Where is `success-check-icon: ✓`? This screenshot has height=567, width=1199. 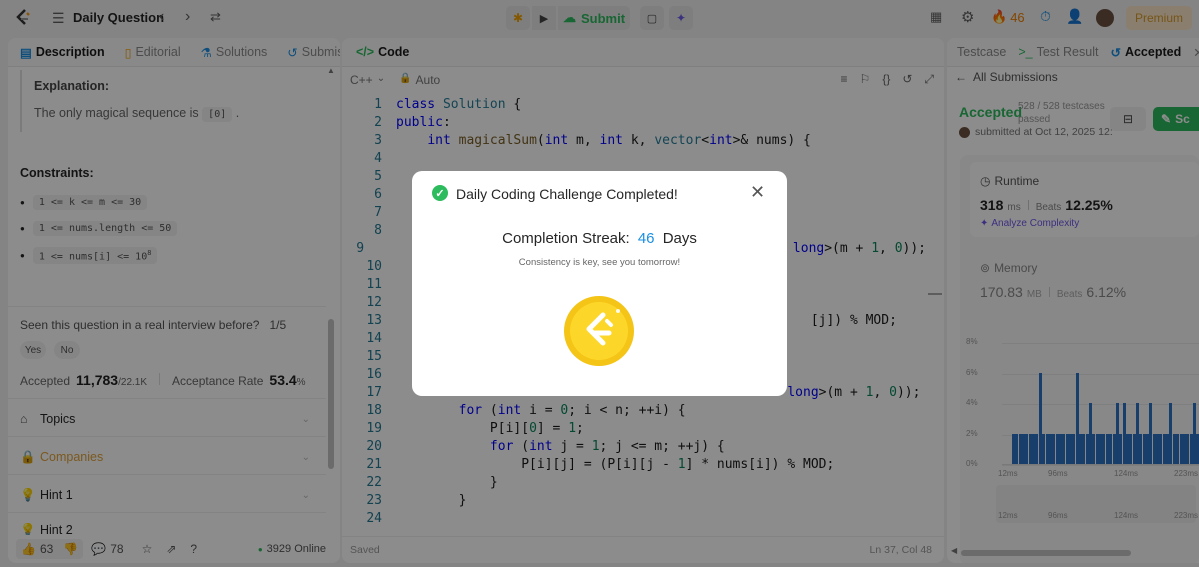 success-check-icon: ✓ is located at coordinates (440, 193).